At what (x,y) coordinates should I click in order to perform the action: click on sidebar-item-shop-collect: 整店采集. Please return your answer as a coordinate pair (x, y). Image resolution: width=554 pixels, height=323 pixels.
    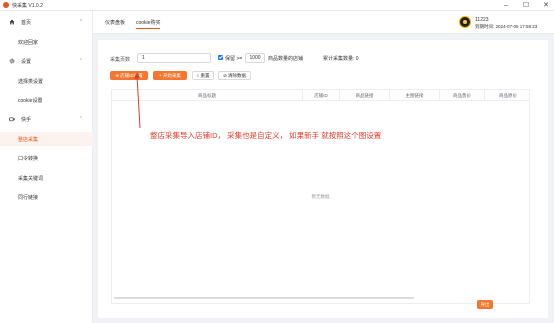
    Looking at the image, I should click on (46, 139).